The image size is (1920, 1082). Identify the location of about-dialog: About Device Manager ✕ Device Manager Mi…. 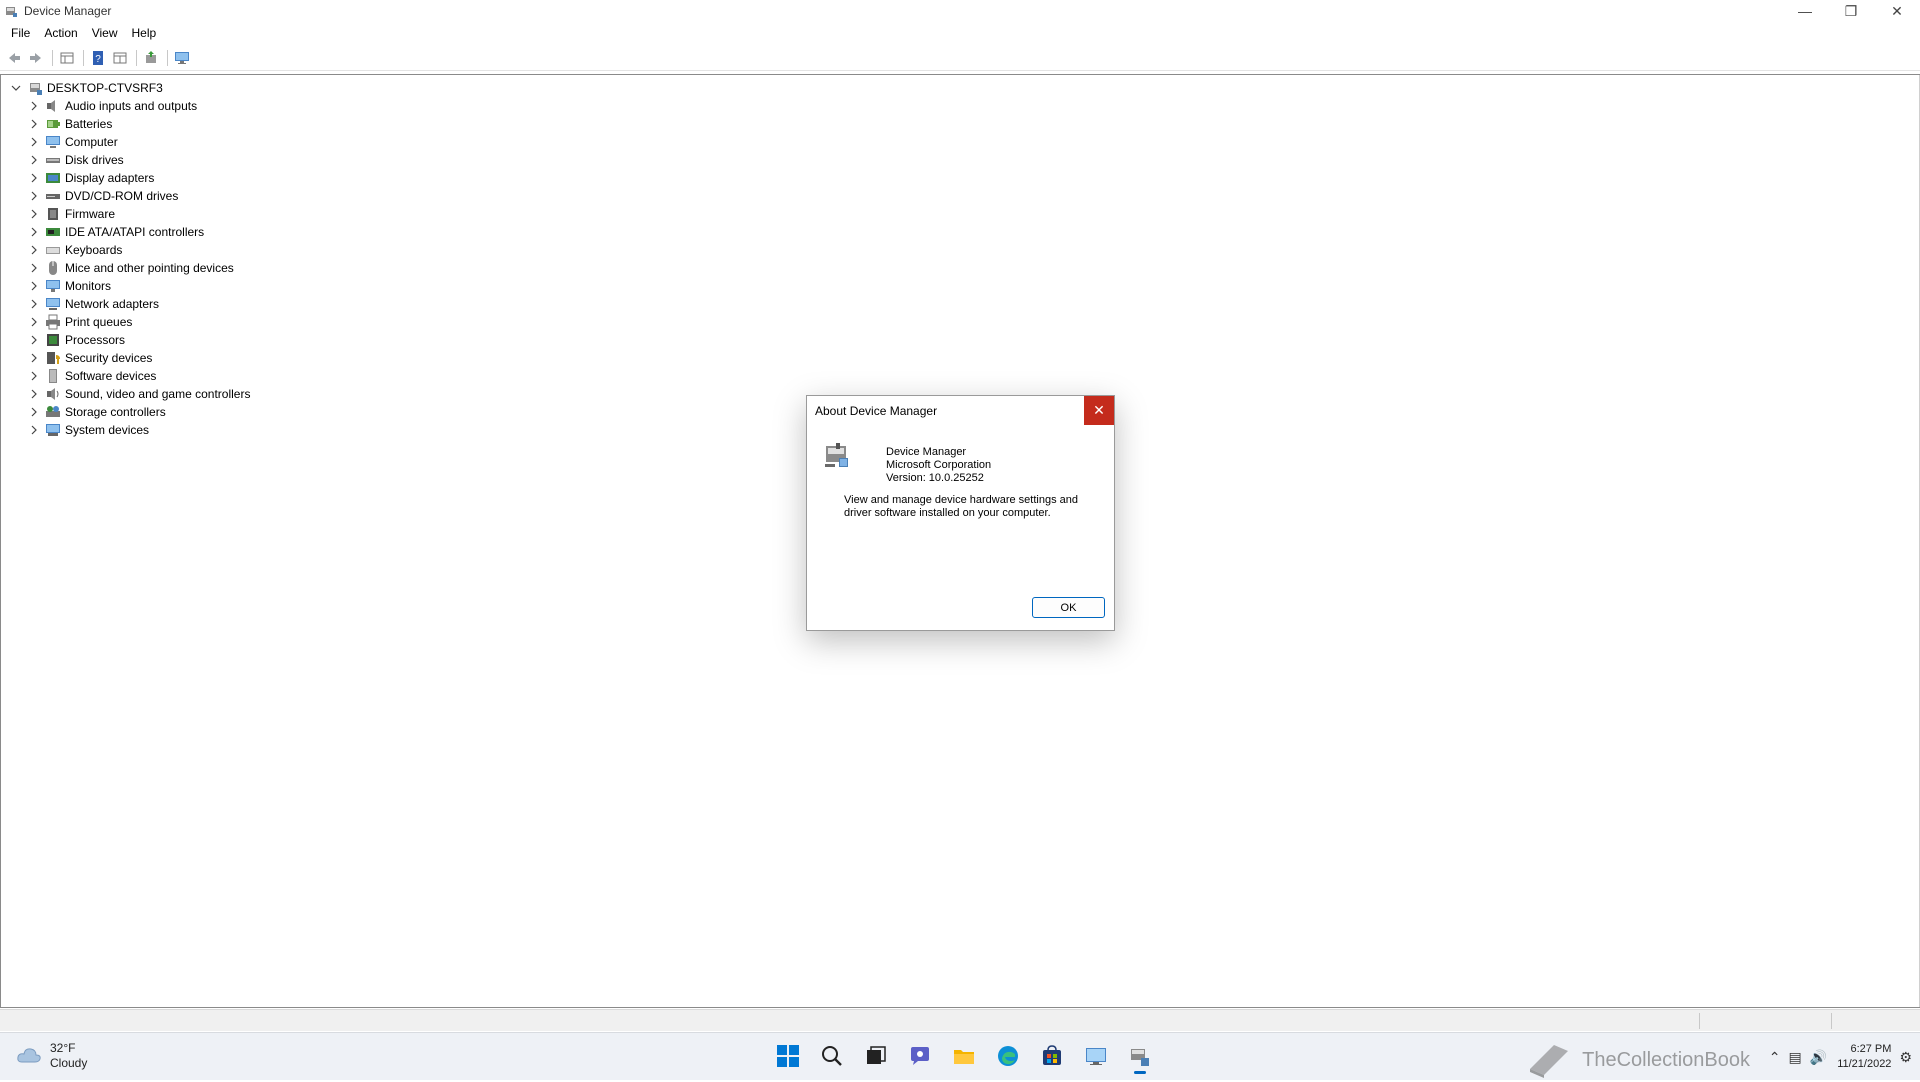
(960, 513).